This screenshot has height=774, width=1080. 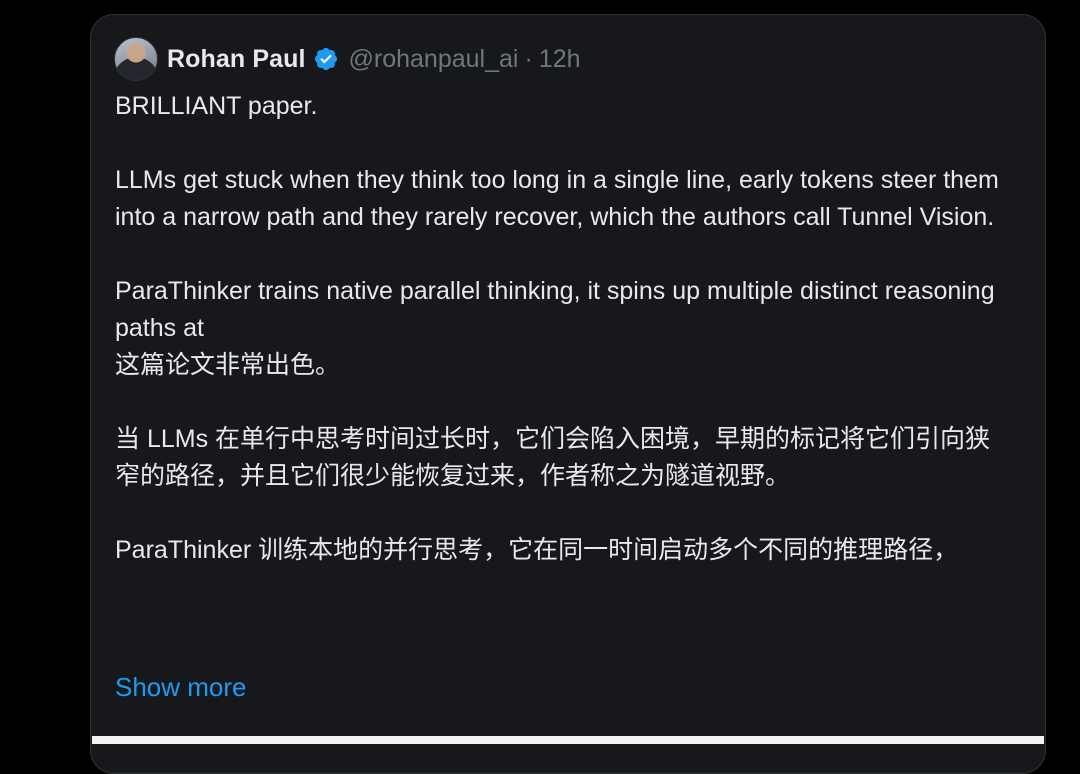 What do you see at coordinates (568, 740) in the screenshot?
I see `next-card-edge` at bounding box center [568, 740].